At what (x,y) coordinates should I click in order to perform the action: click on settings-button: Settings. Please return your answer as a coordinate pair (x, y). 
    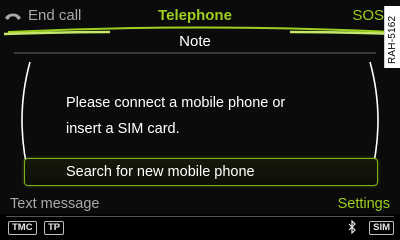
    Looking at the image, I should click on (364, 204).